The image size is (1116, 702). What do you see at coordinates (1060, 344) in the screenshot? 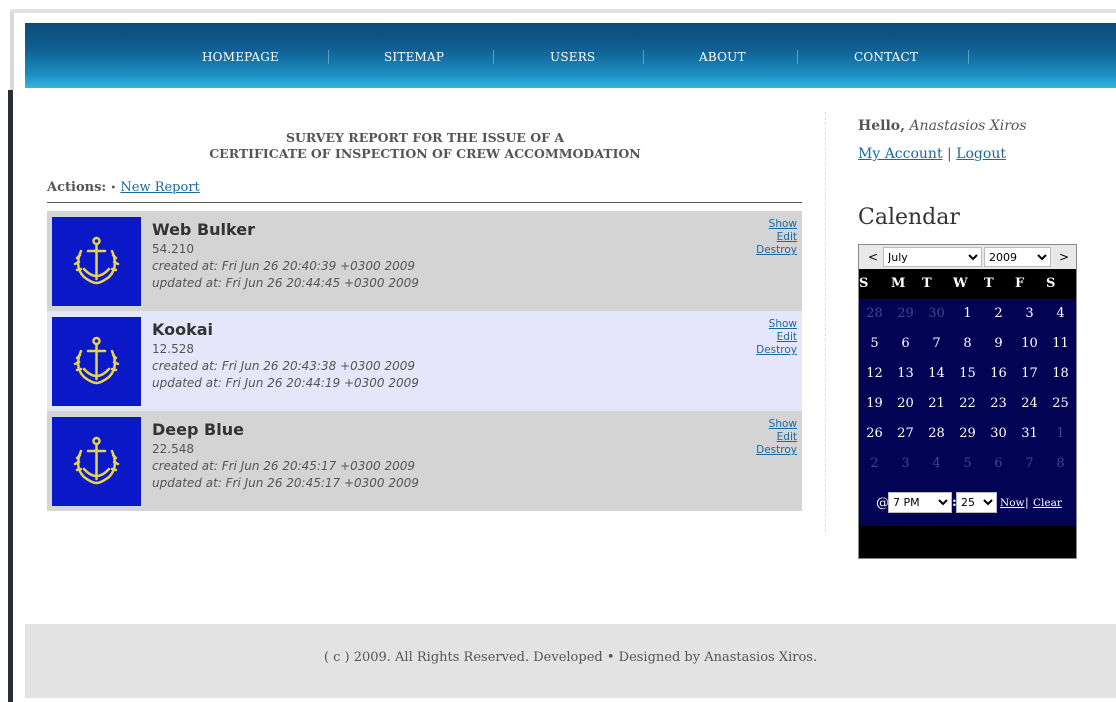
I see `calendar-day: 11` at bounding box center [1060, 344].